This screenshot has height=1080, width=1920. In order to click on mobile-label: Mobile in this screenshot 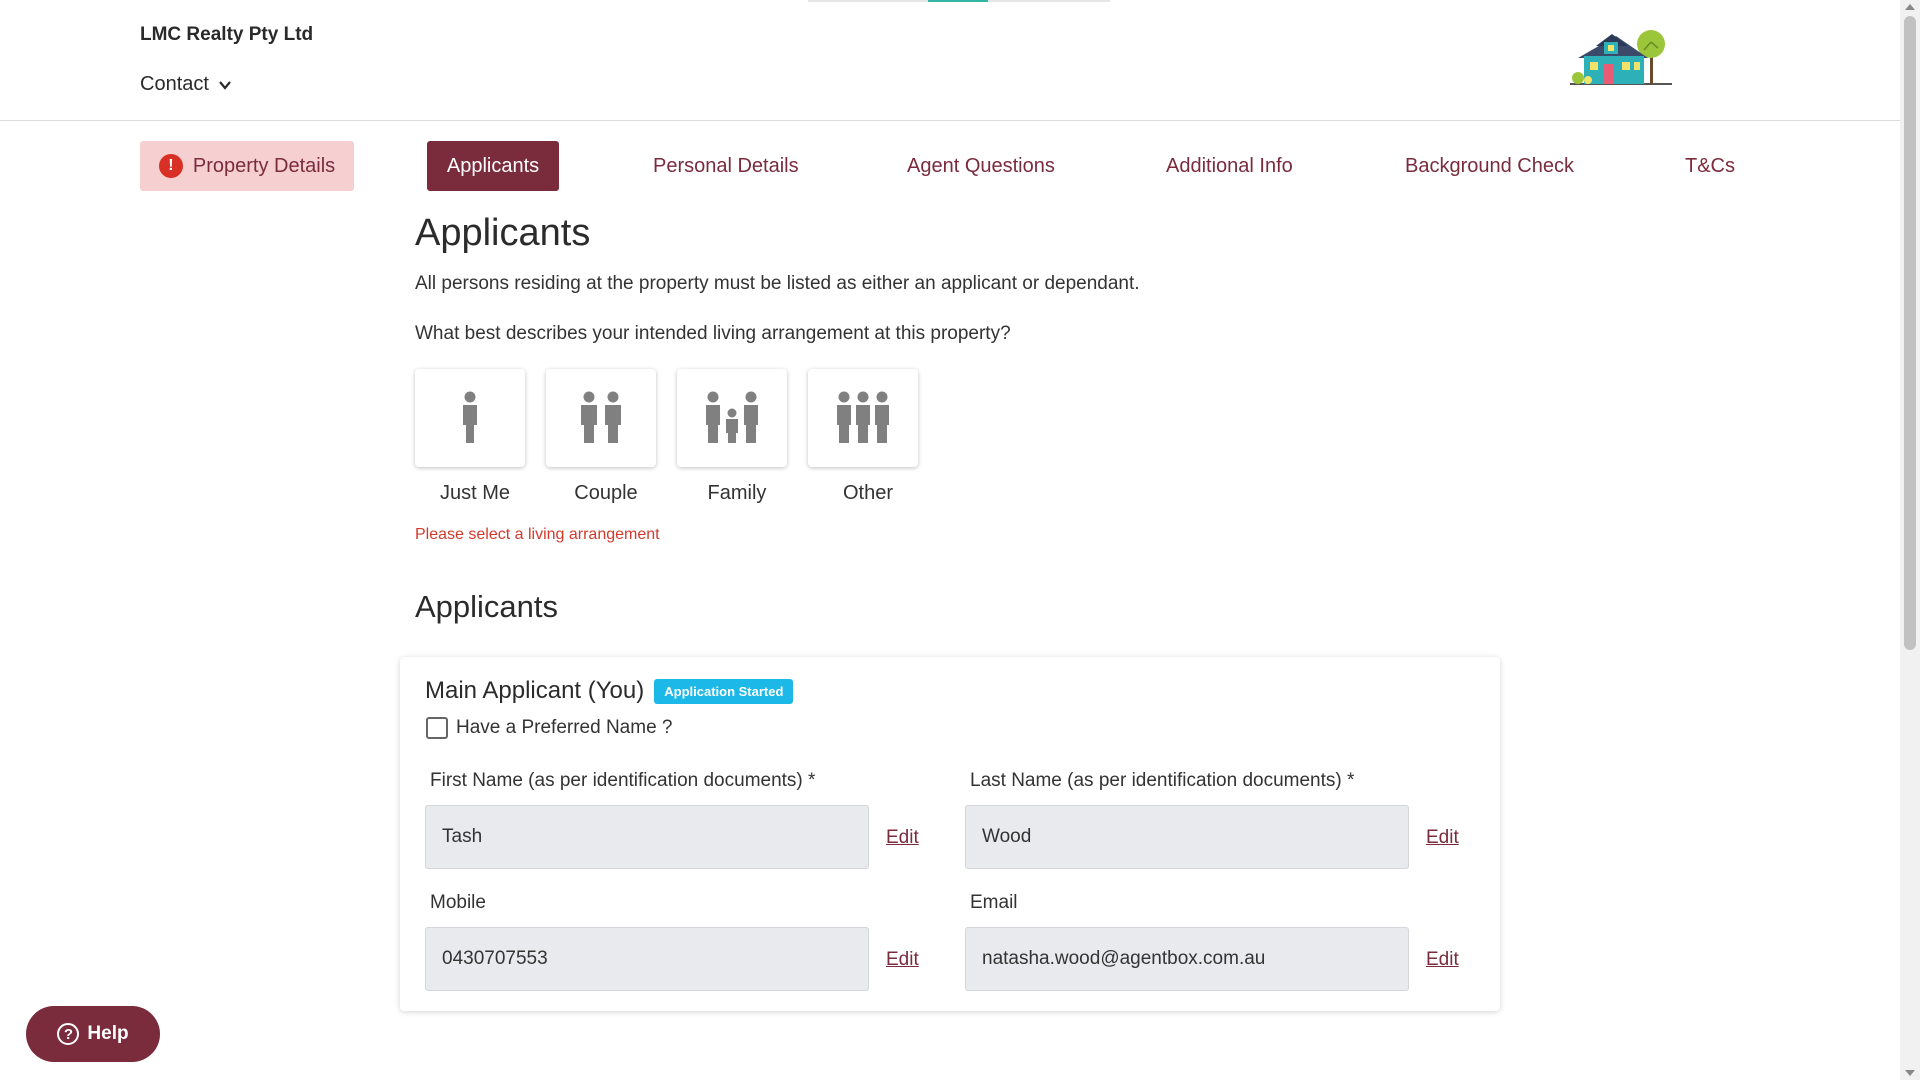, I will do `click(458, 902)`.